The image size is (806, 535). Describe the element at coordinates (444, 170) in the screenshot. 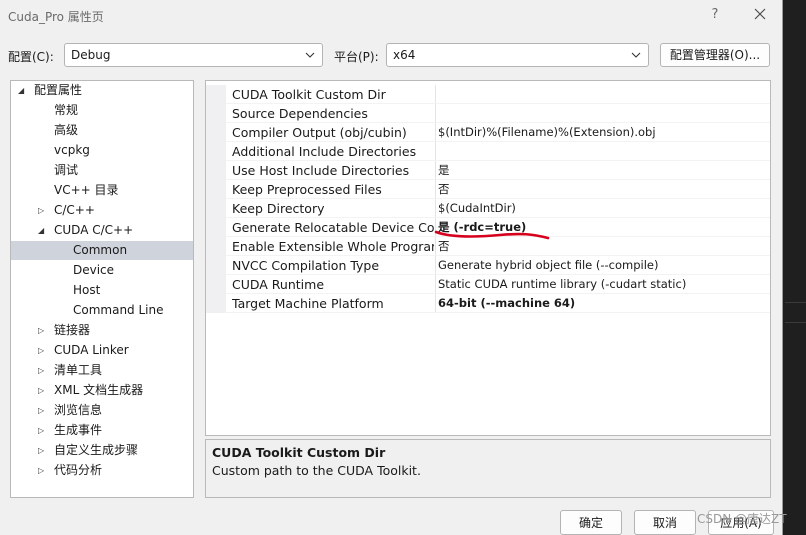

I see `property-value: 是` at that location.